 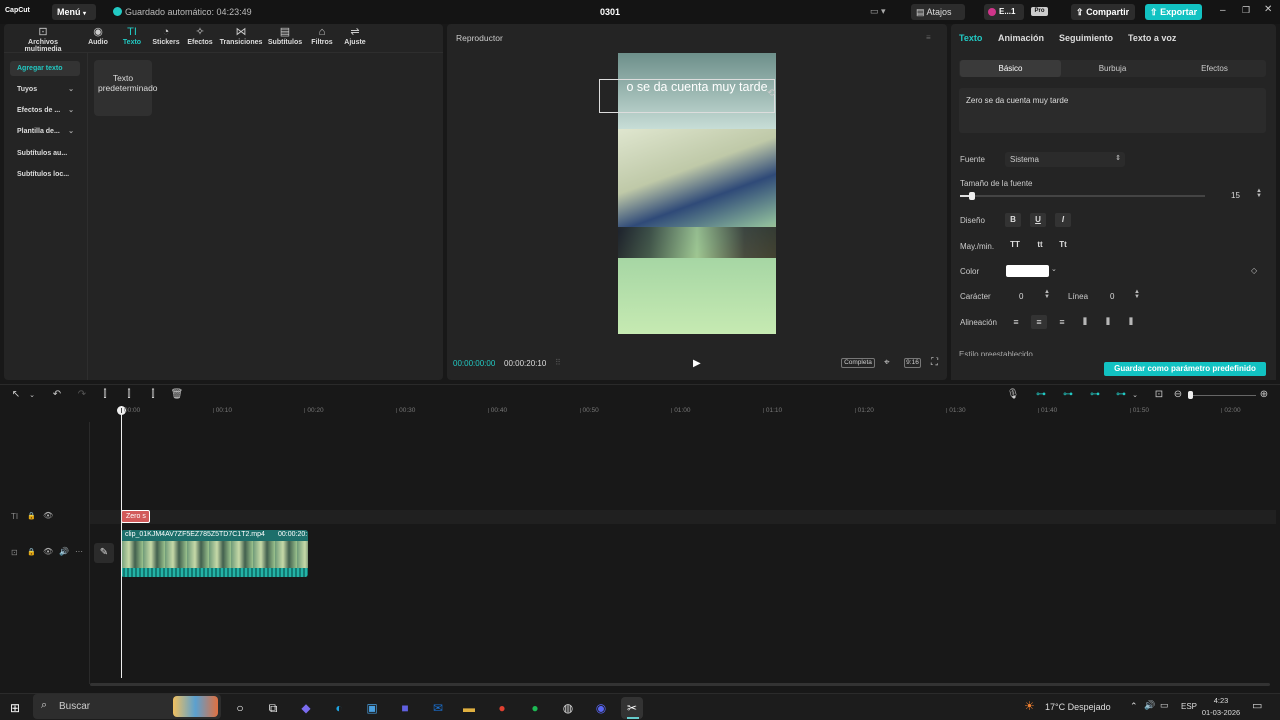 What do you see at coordinates (1131, 322) in the screenshot?
I see `align-bottom-icon: ⫼` at bounding box center [1131, 322].